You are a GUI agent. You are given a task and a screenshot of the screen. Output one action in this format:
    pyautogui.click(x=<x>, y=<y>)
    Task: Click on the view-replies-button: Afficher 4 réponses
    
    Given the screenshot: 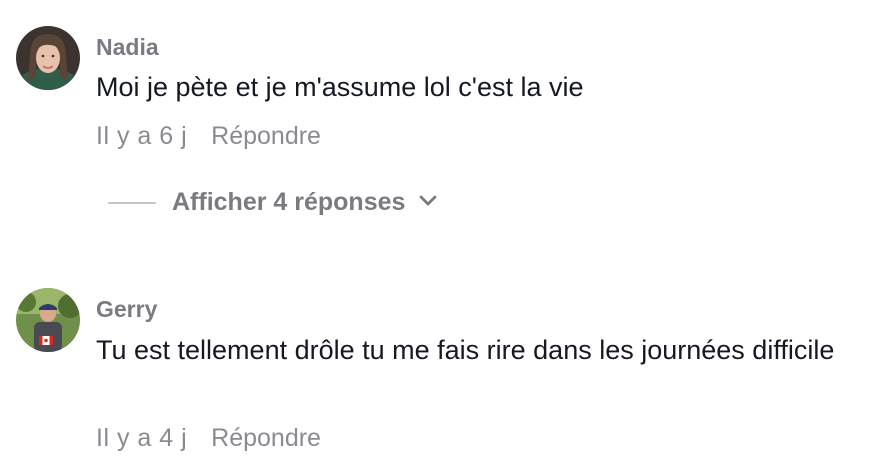 What is the action you would take?
    pyautogui.click(x=272, y=202)
    